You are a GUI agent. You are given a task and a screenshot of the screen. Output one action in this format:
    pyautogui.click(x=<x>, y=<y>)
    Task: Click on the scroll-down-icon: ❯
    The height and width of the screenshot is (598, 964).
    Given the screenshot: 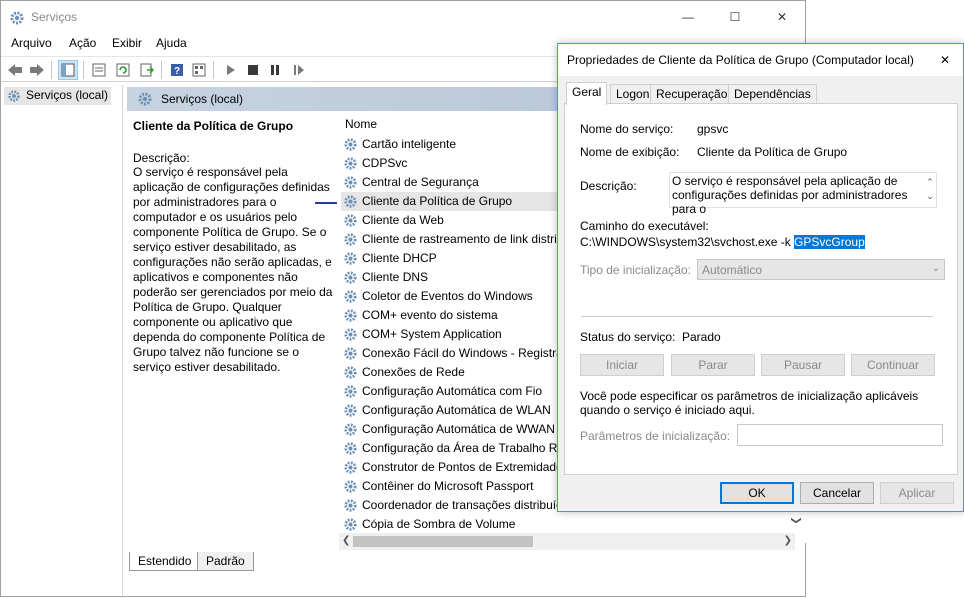 What is the action you would take?
    pyautogui.click(x=796, y=523)
    